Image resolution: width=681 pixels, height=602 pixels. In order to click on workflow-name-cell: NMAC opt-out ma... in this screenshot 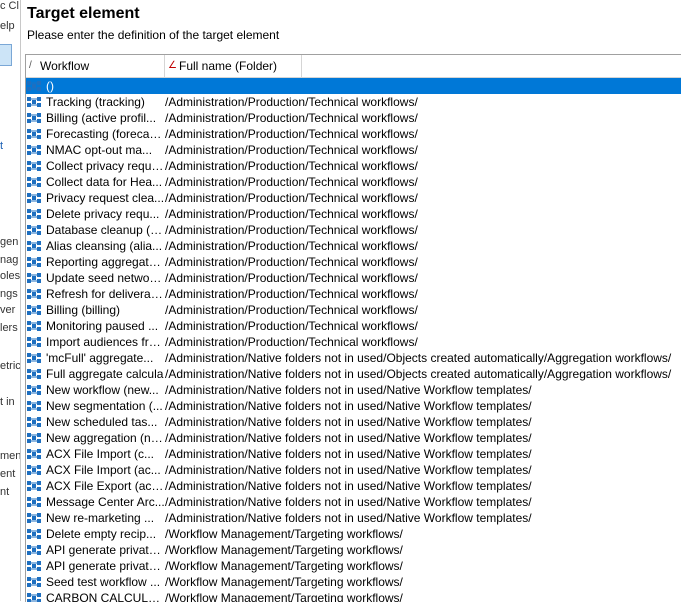, I will do `click(99, 150)`.